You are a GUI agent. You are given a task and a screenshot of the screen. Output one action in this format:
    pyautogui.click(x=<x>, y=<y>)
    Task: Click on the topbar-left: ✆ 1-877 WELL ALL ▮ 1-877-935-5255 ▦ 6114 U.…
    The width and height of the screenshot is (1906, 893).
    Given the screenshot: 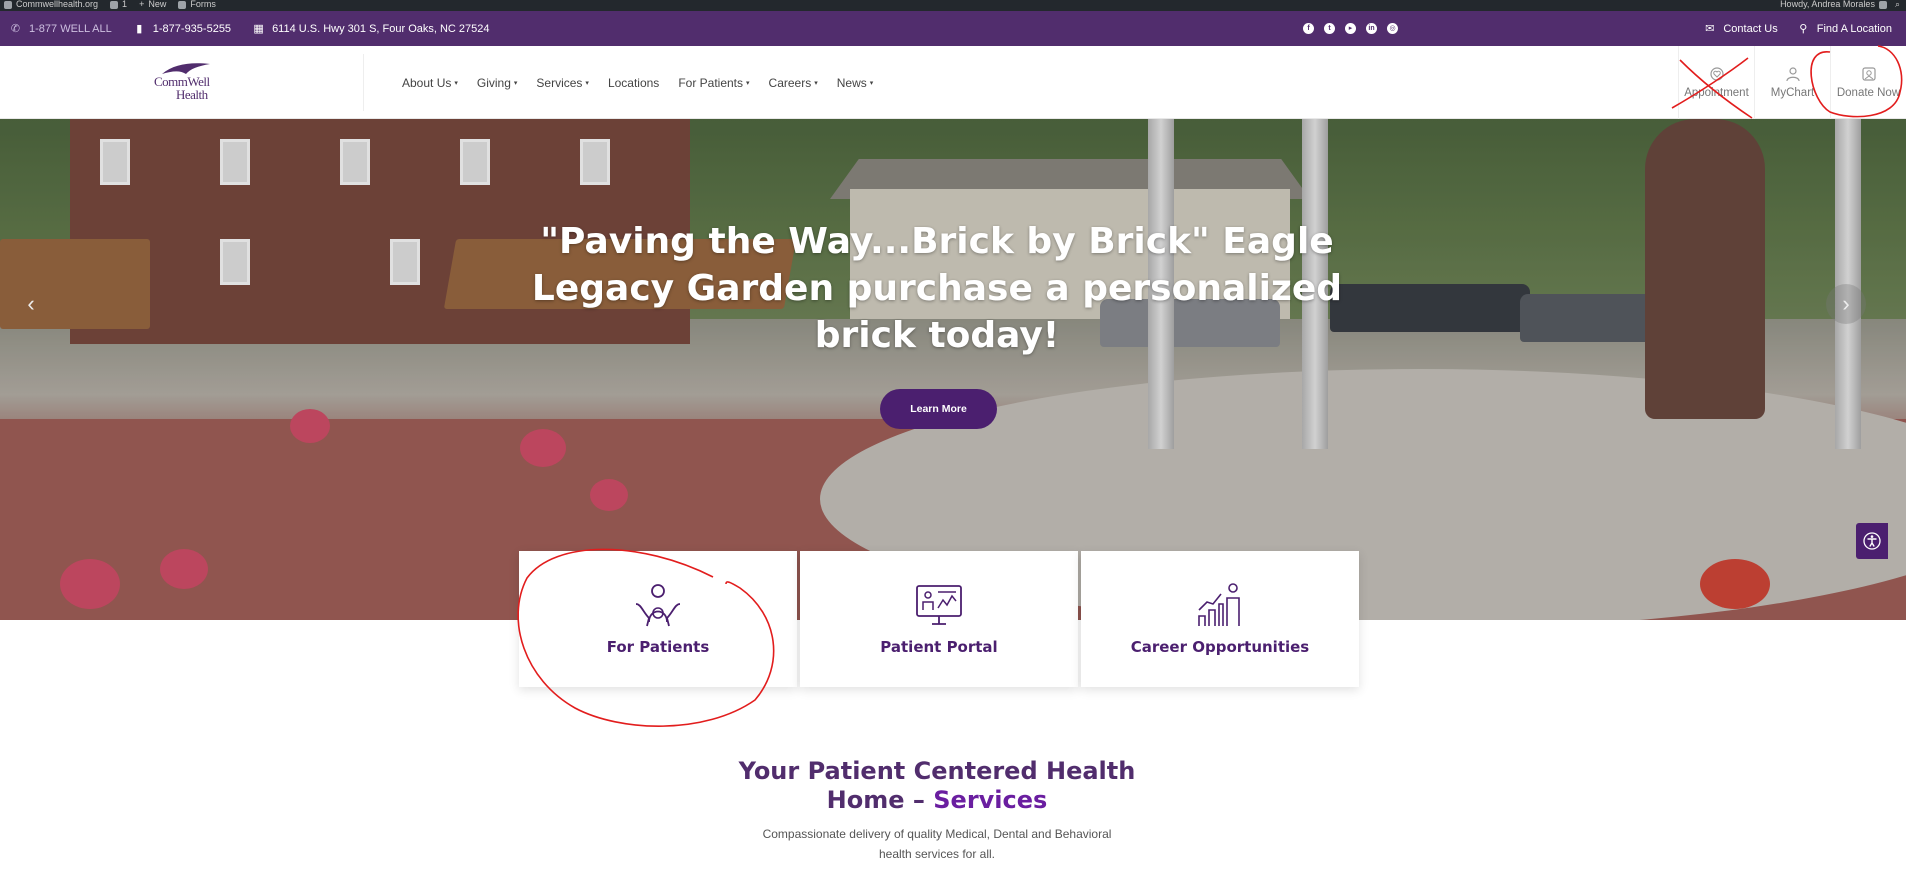 What is the action you would take?
    pyautogui.click(x=250, y=28)
    